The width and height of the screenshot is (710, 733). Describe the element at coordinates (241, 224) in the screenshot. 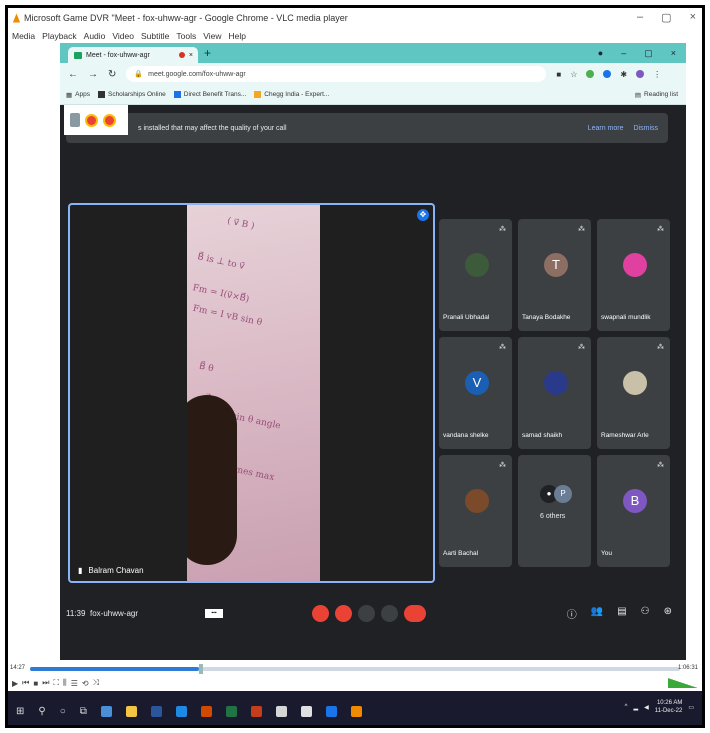

I see `handwriting: ( v⃗ B )` at that location.